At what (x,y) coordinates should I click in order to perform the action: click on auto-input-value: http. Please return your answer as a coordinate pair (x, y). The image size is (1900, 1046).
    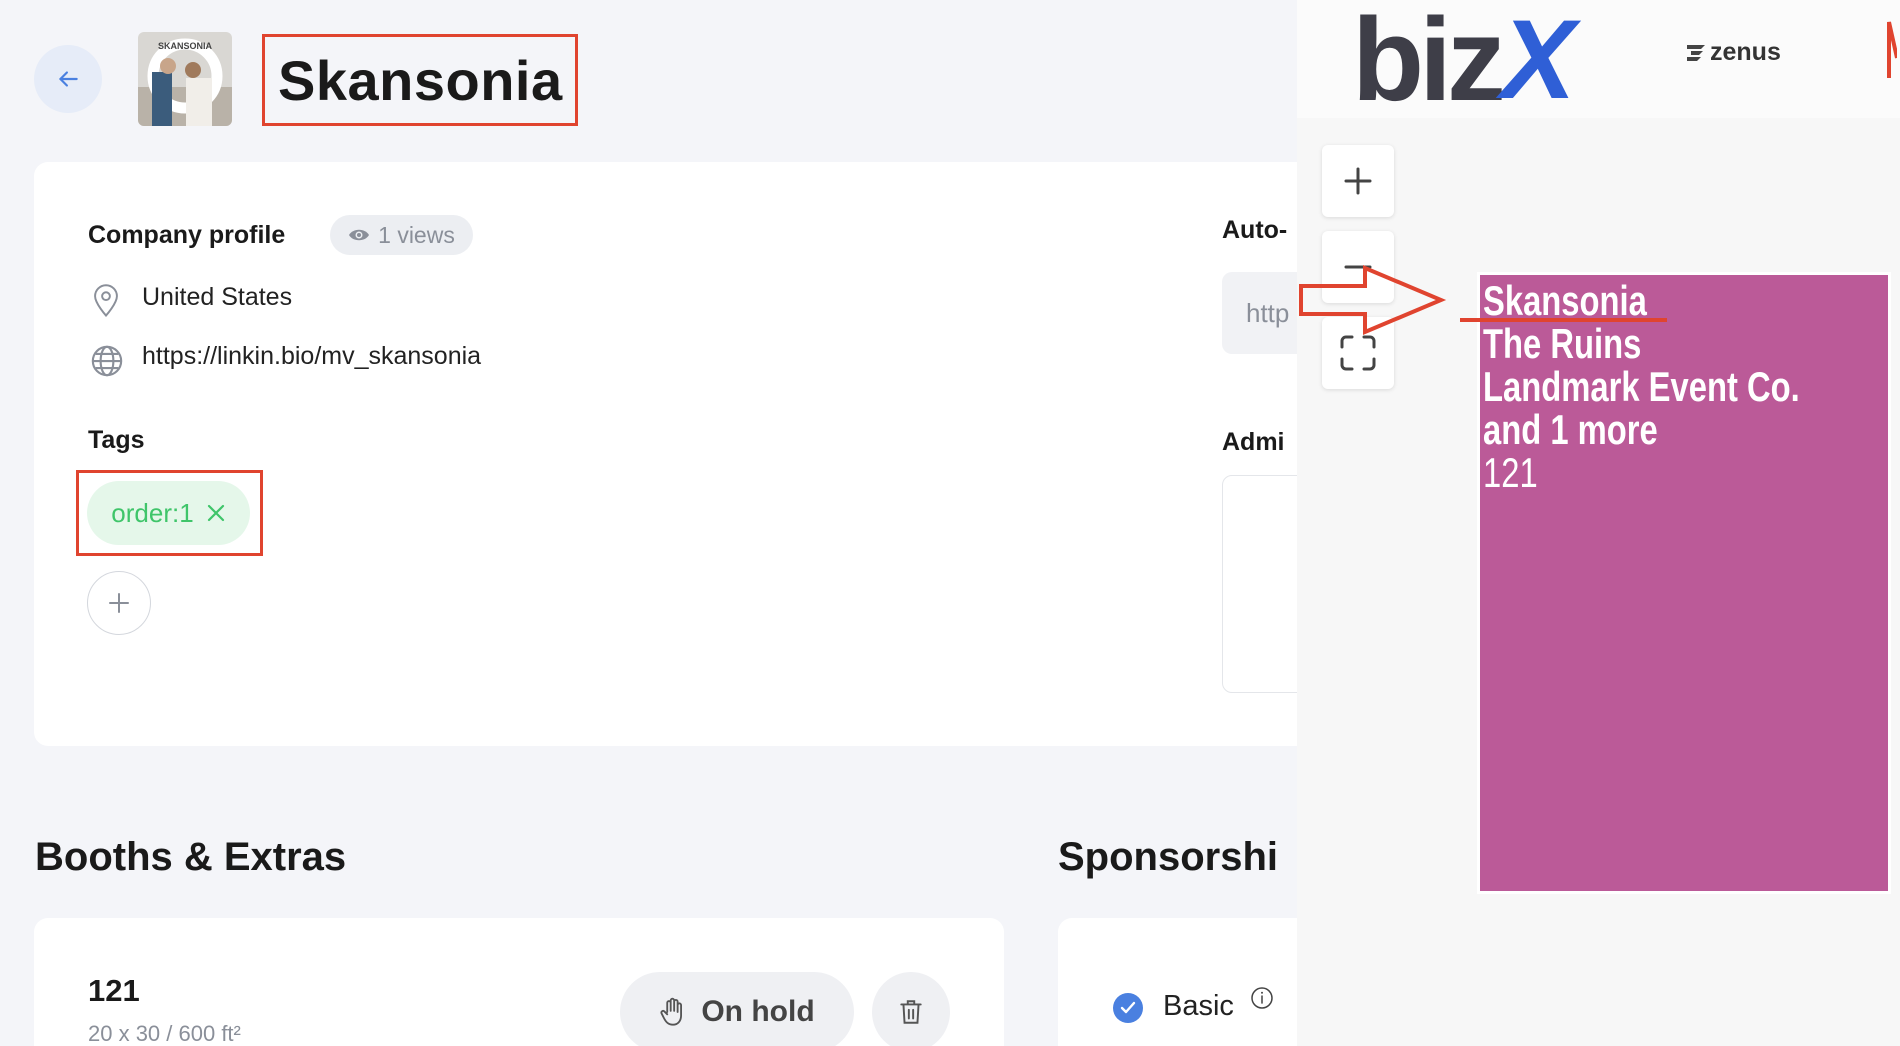
    Looking at the image, I should click on (1268, 313).